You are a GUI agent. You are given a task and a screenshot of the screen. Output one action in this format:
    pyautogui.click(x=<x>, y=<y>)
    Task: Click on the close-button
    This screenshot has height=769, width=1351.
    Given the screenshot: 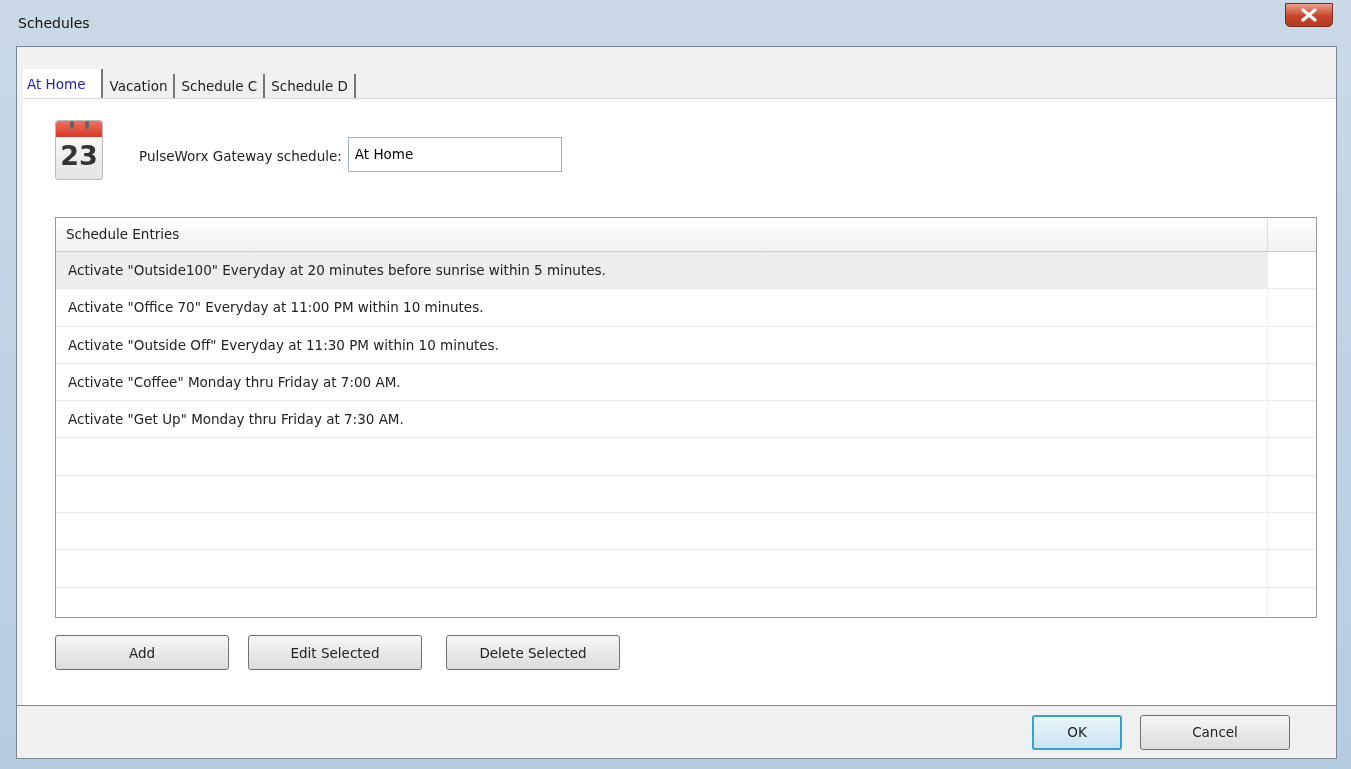 What is the action you would take?
    pyautogui.click(x=1309, y=15)
    